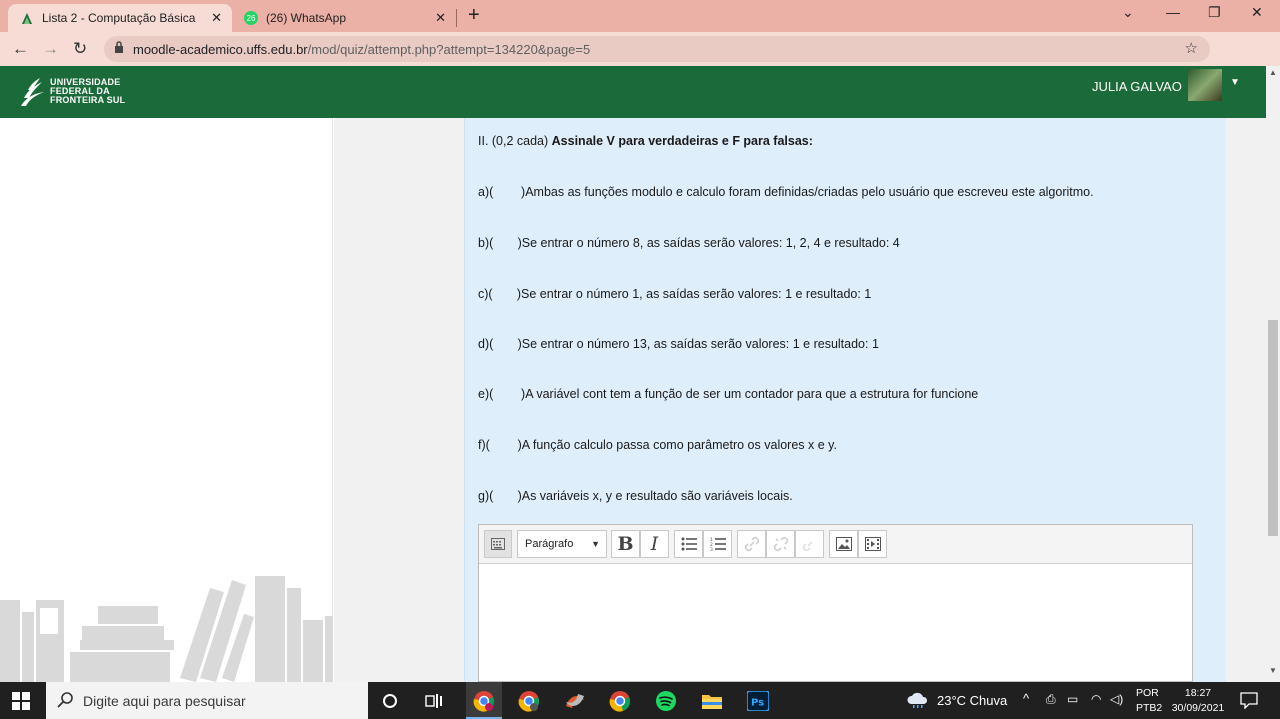  I want to click on answer-editor: Parágrafo ▼ B I 123, so click(835, 603).